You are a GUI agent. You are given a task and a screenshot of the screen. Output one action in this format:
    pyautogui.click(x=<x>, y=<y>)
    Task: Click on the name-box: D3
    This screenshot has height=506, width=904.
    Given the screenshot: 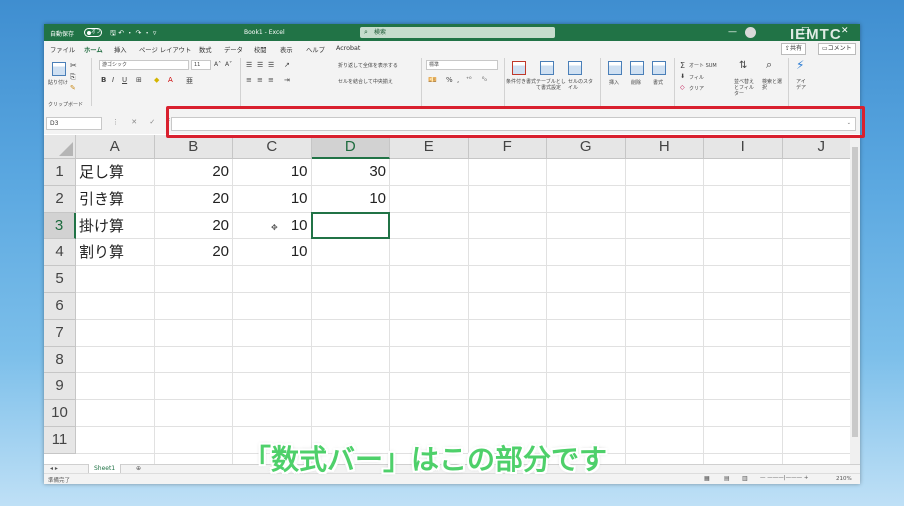 What is the action you would take?
    pyautogui.click(x=74, y=123)
    